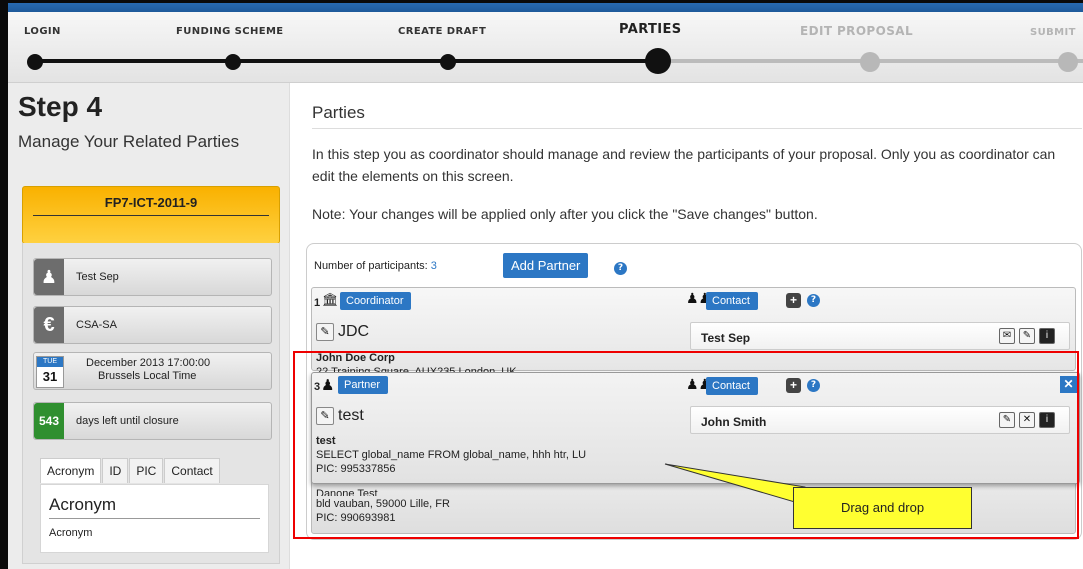  Describe the element at coordinates (882, 508) in the screenshot. I see `drag-and-drop-callout: Drag and drop` at that location.